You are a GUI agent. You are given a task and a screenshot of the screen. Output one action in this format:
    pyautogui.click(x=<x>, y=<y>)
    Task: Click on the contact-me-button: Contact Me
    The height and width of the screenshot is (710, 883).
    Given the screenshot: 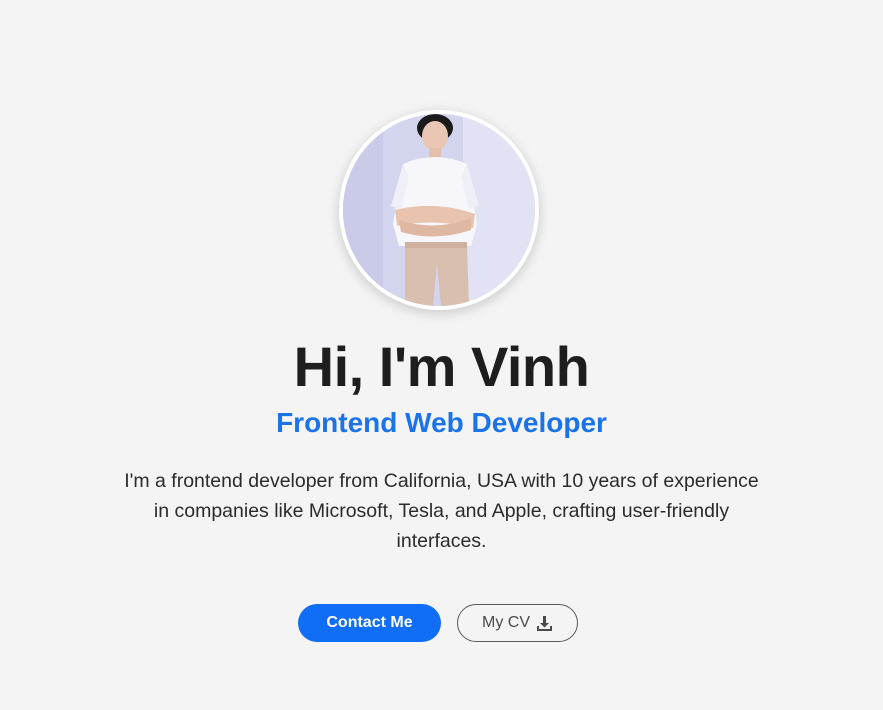 What is the action you would take?
    pyautogui.click(x=369, y=623)
    